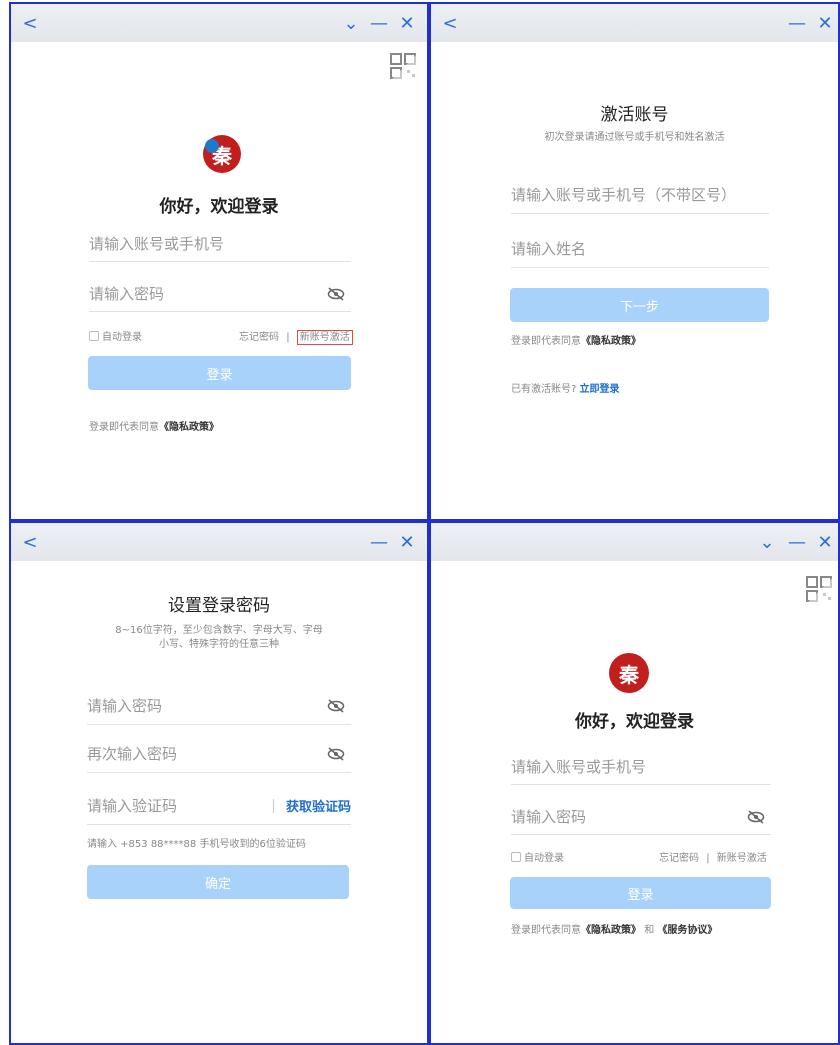  Describe the element at coordinates (634, 137) in the screenshot. I see `page-subtitle: 初次登录请通过账号或手机号和姓名激活` at that location.